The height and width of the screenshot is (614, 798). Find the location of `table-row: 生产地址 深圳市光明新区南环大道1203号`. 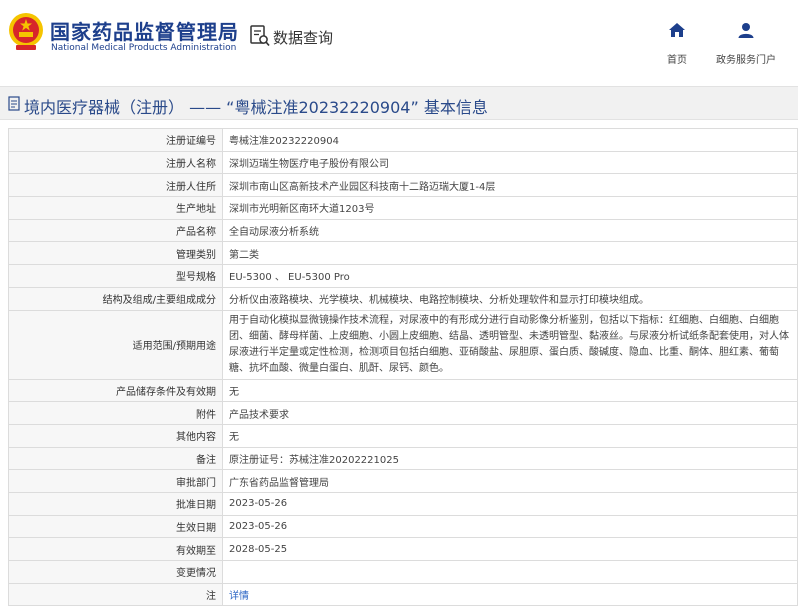

table-row: 生产地址 深圳市光明新区南环大道1203号 is located at coordinates (403, 208).